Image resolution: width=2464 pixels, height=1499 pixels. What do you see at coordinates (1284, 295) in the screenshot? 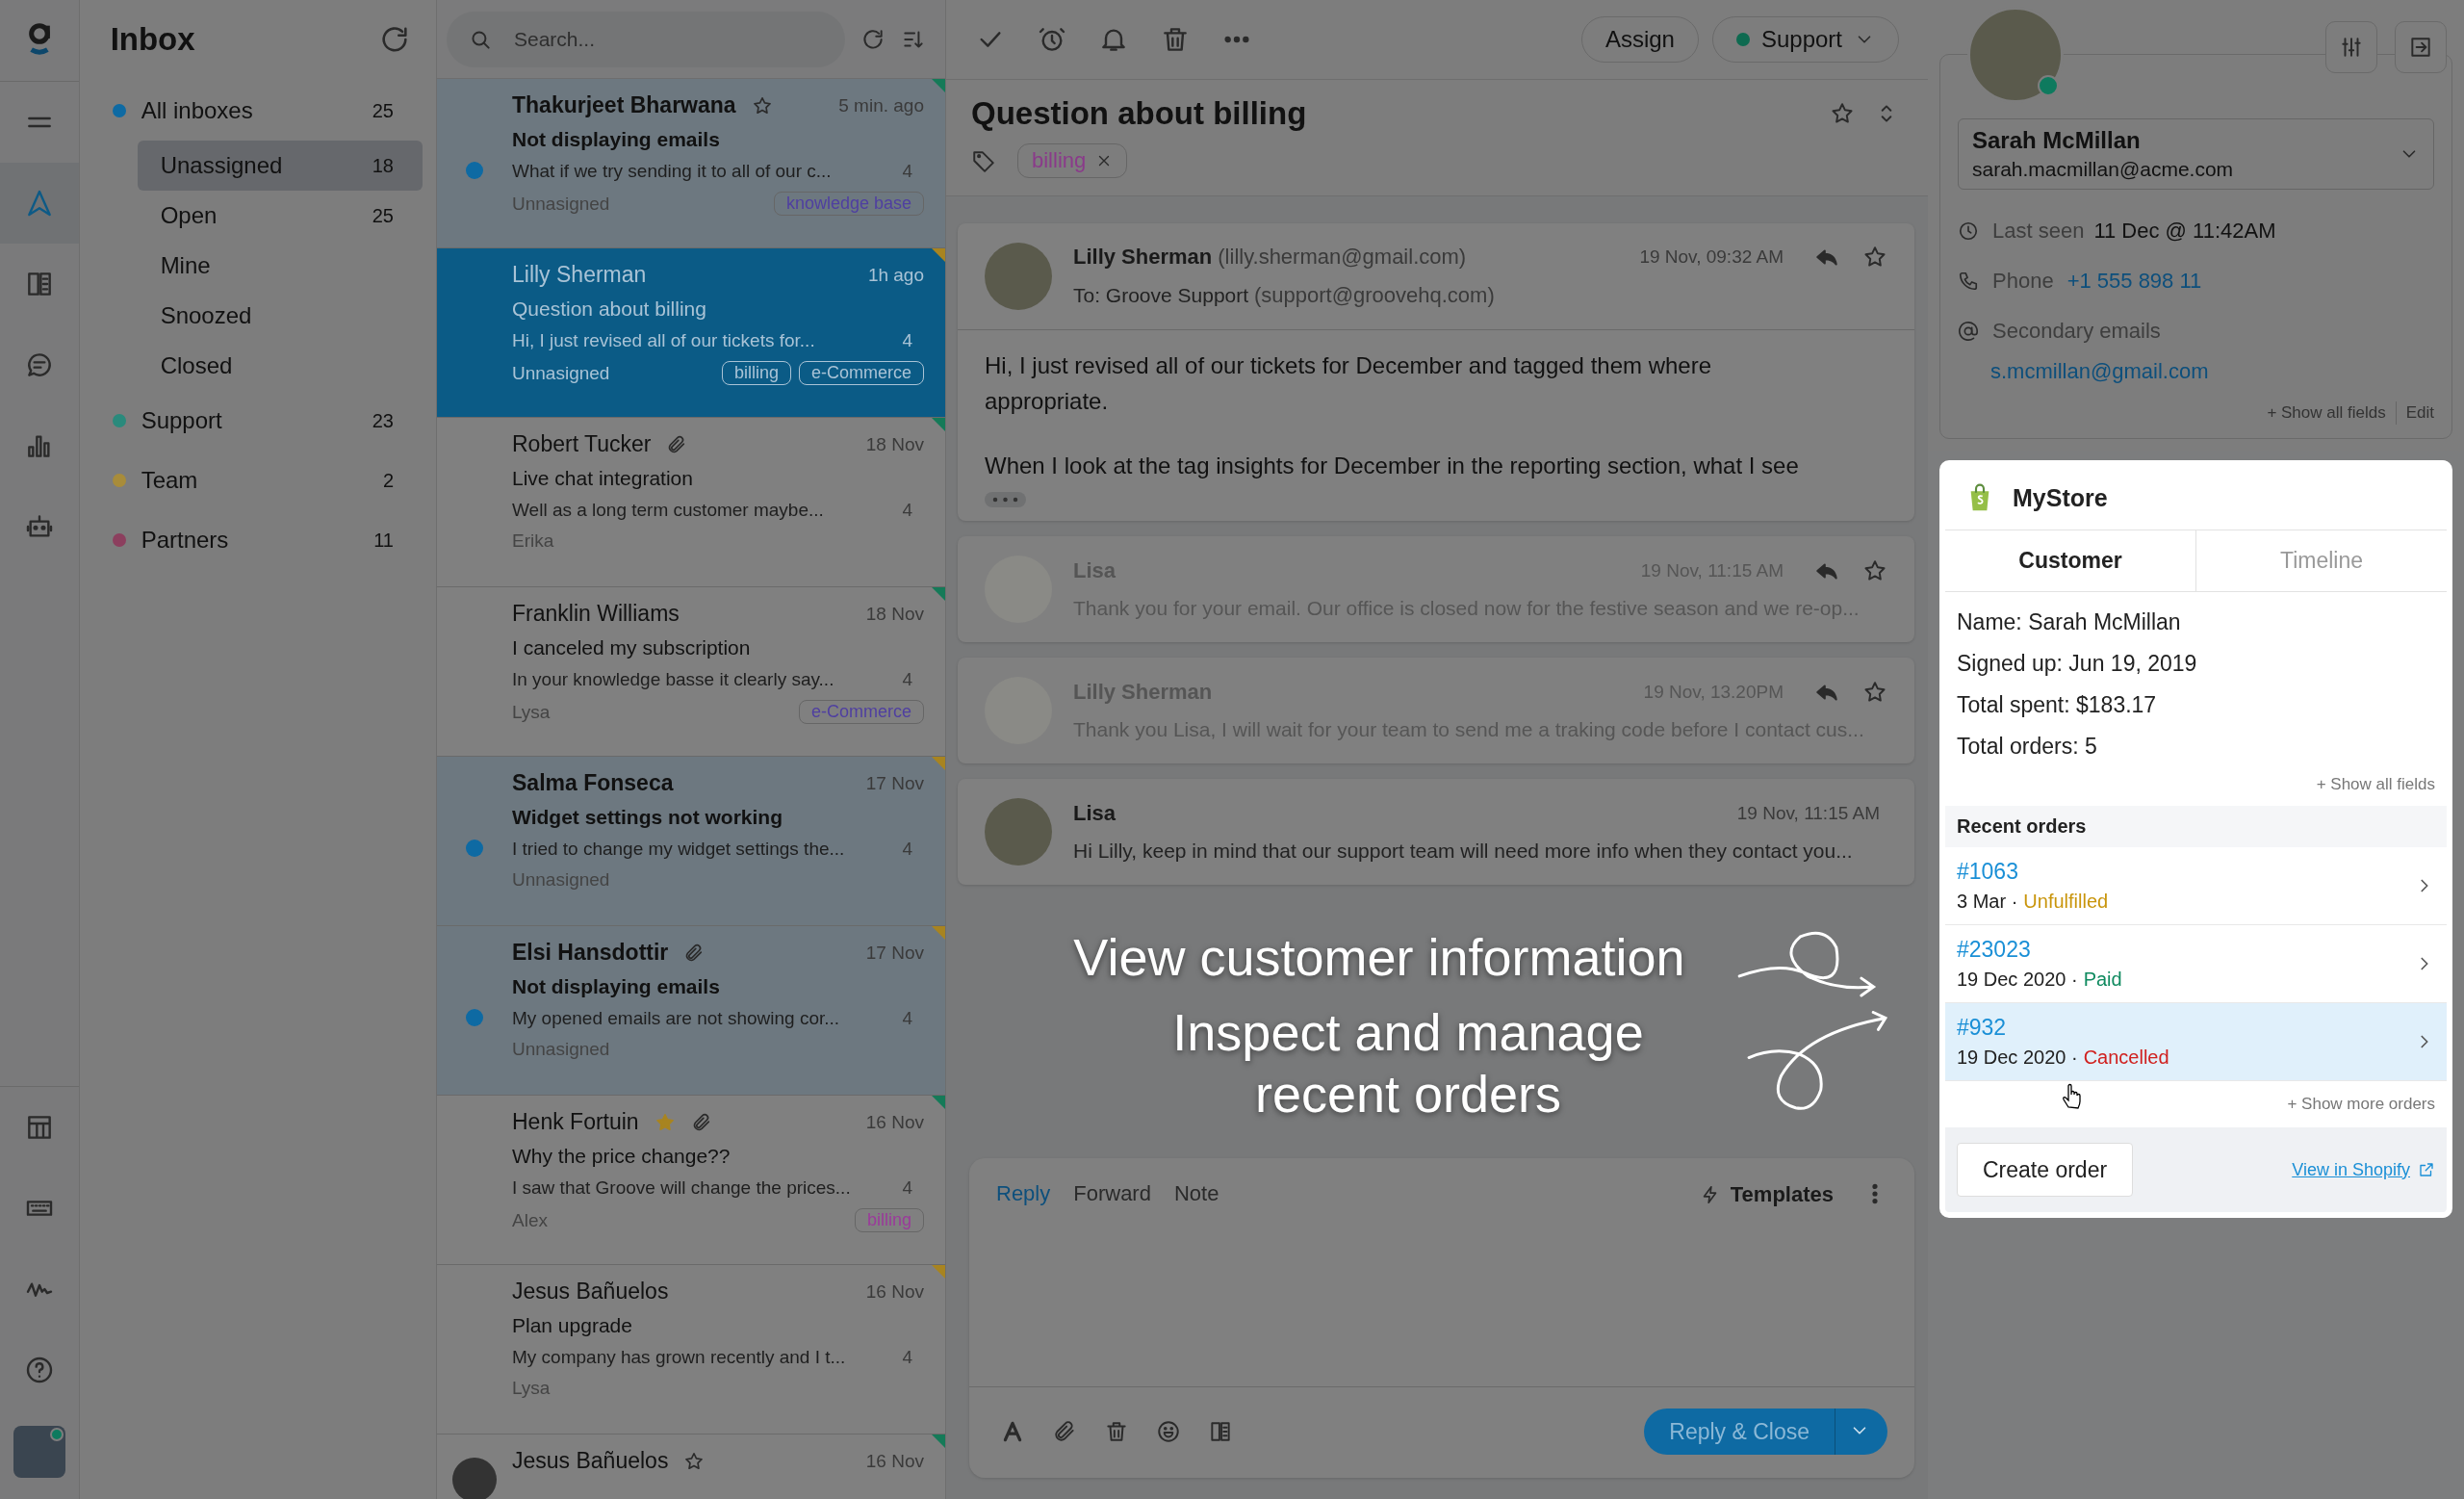
I see `recipient: To: Groove Support (support@groovehq.com)` at bounding box center [1284, 295].